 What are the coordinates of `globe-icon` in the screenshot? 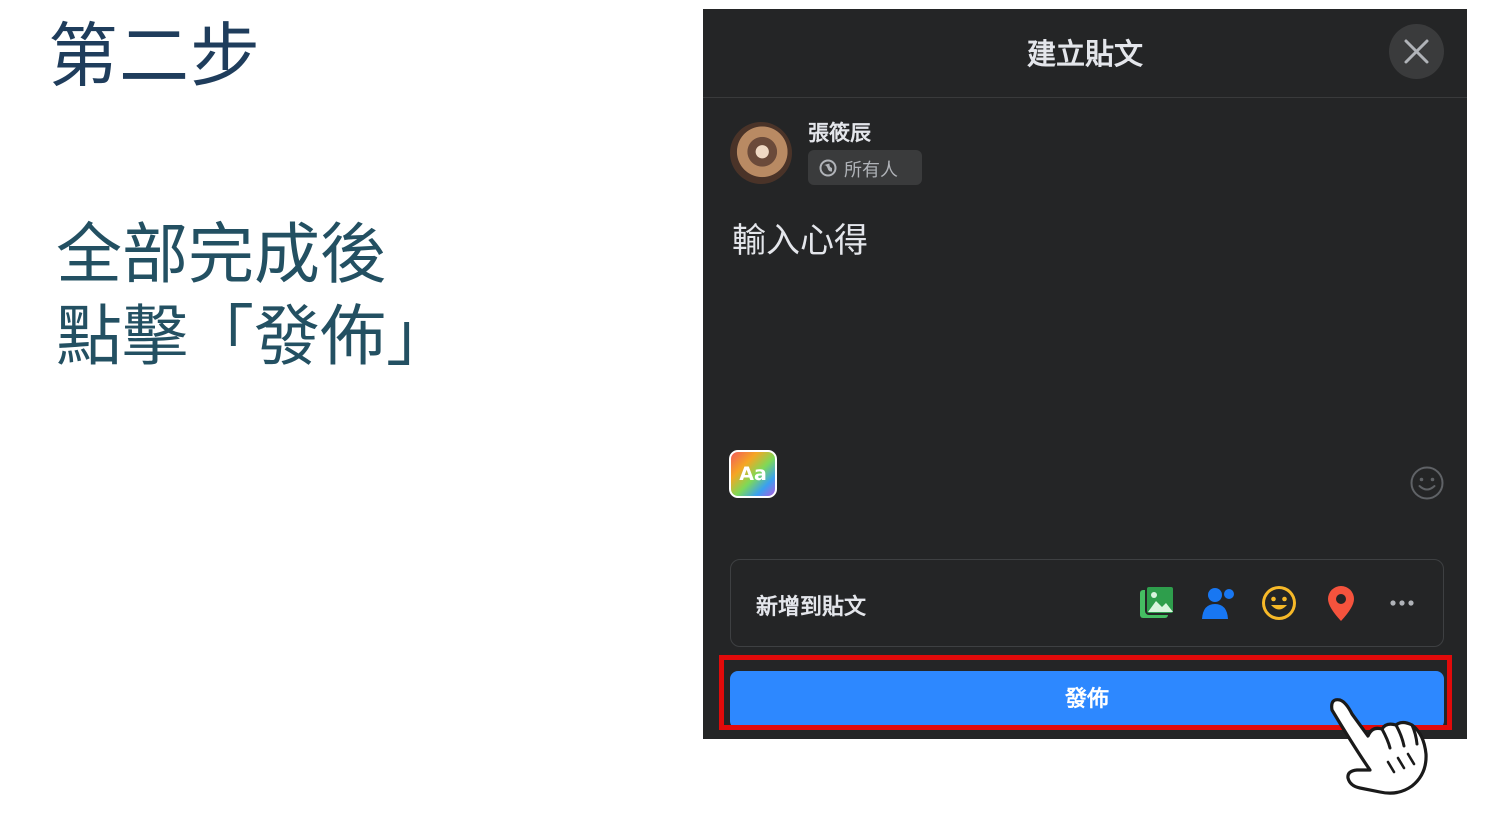 It's located at (828, 168).